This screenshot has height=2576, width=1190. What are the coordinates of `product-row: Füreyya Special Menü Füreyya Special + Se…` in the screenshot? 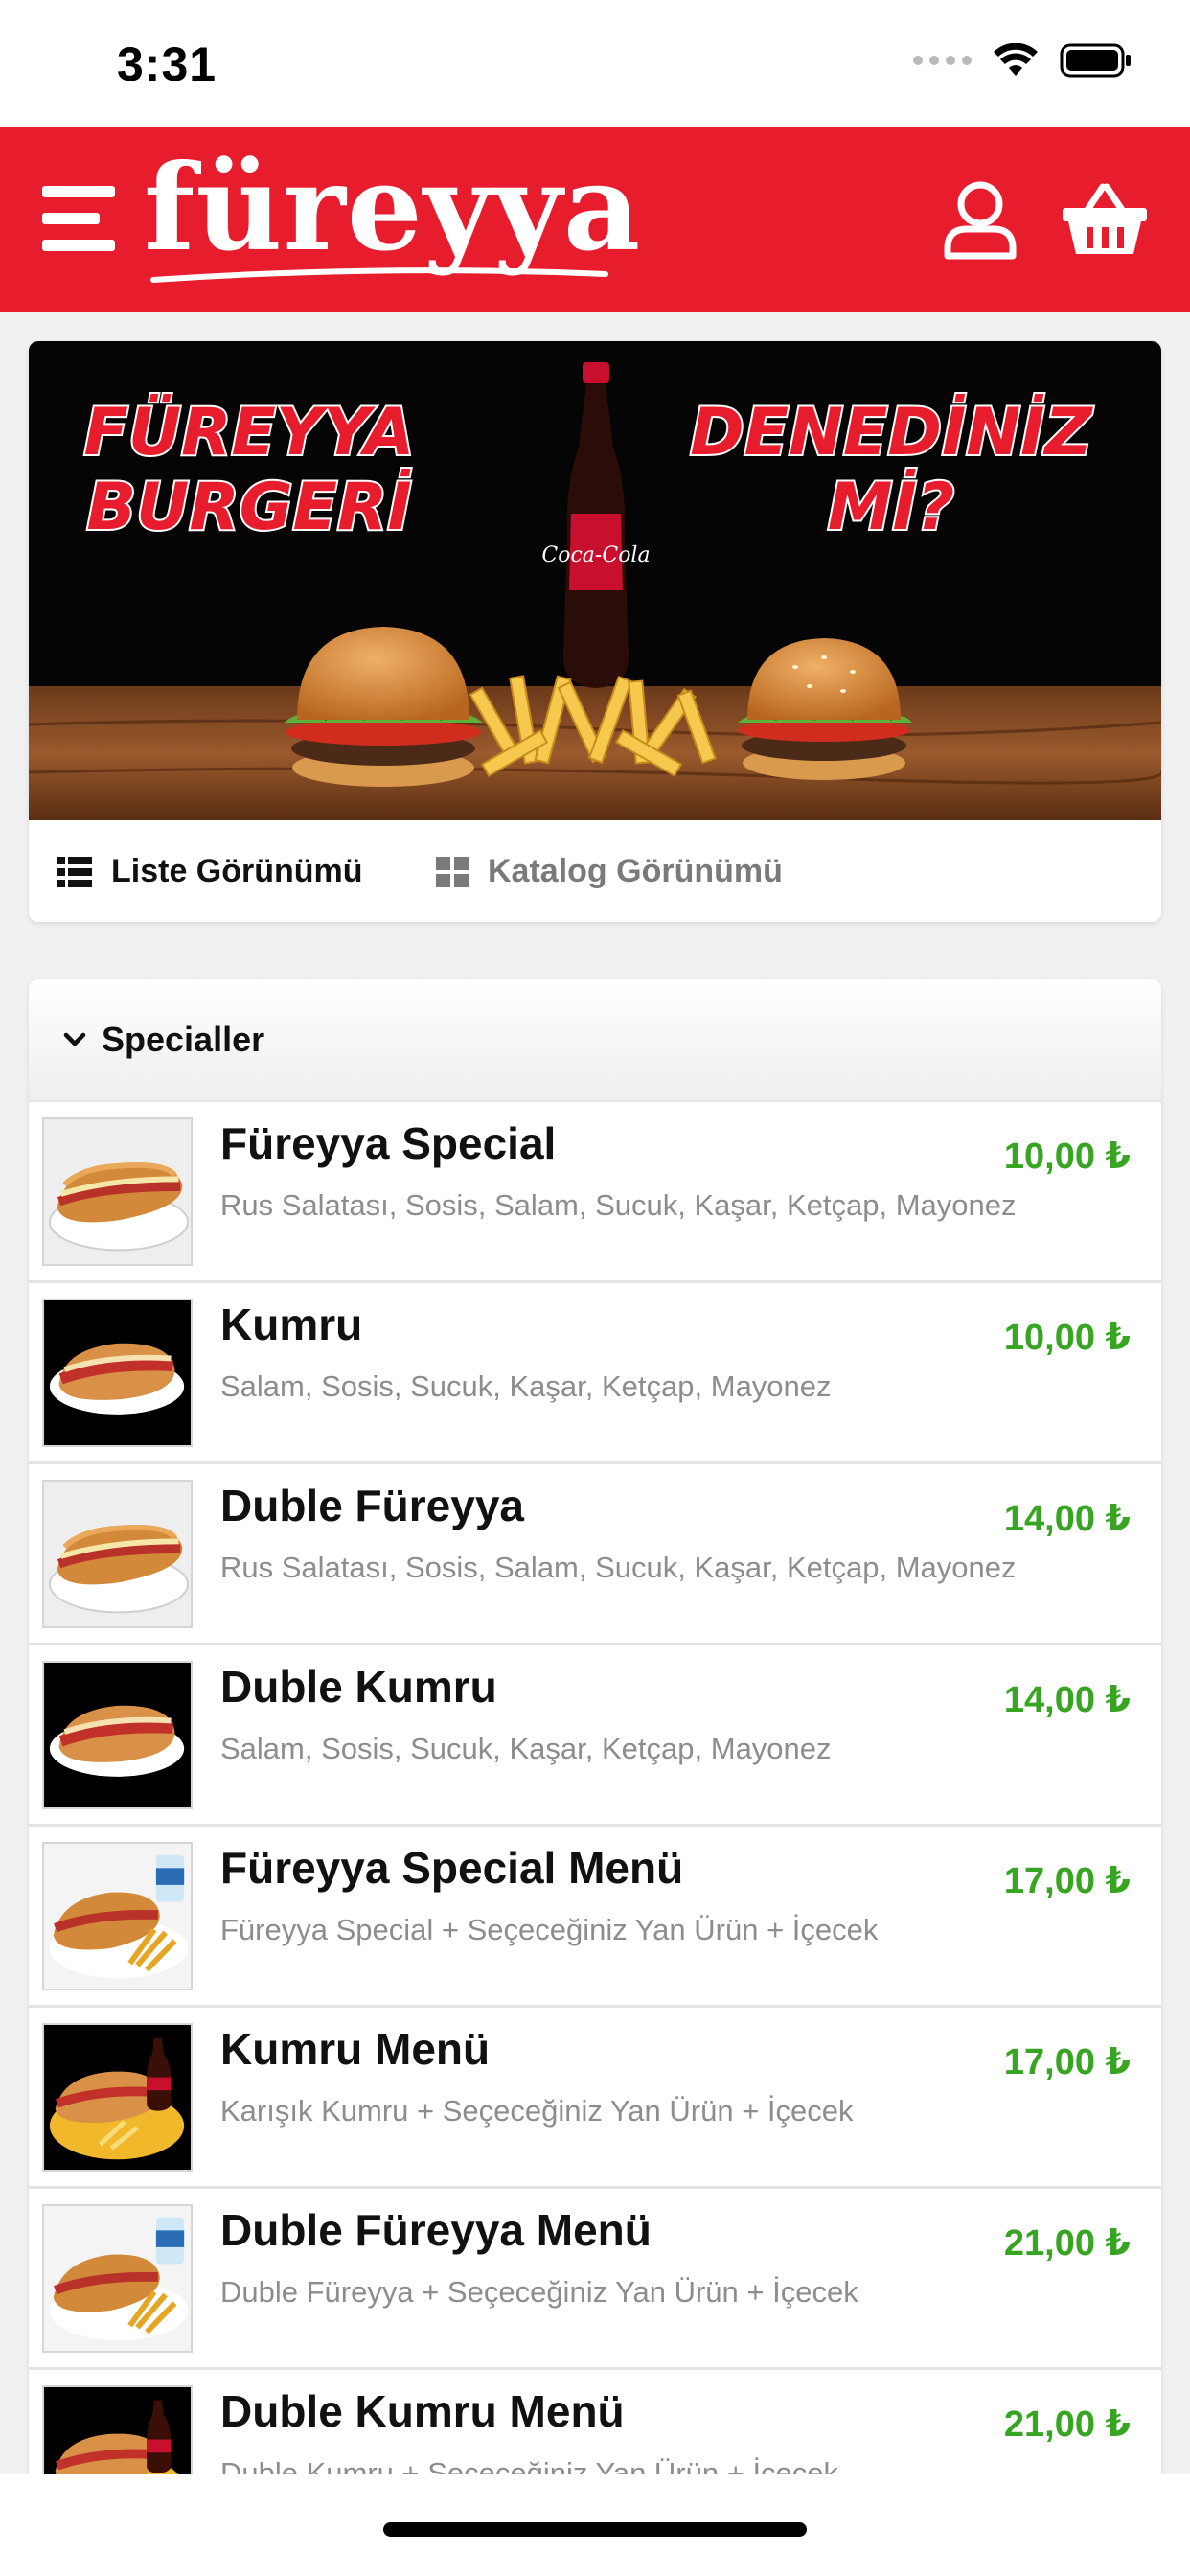 It's located at (595, 1917).